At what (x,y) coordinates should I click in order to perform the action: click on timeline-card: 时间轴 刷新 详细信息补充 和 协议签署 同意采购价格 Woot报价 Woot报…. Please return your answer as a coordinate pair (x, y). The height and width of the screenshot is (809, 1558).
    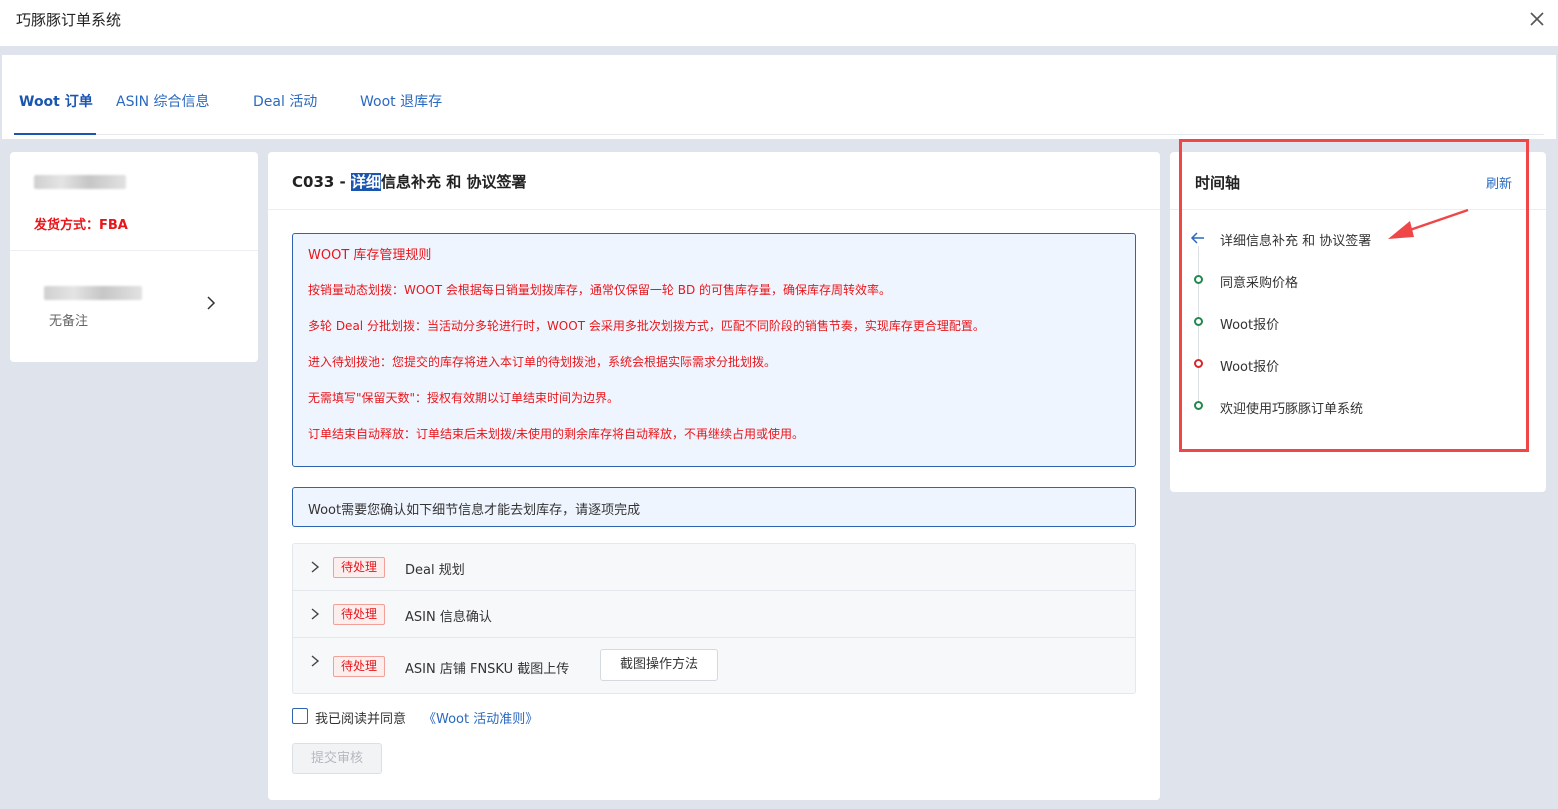
    Looking at the image, I should click on (1358, 322).